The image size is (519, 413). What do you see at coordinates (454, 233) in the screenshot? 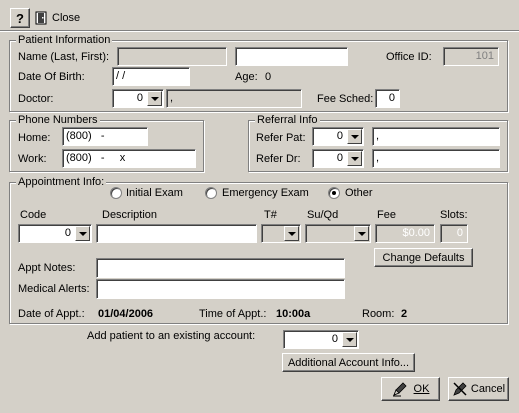
I see `slots-field: 0` at bounding box center [454, 233].